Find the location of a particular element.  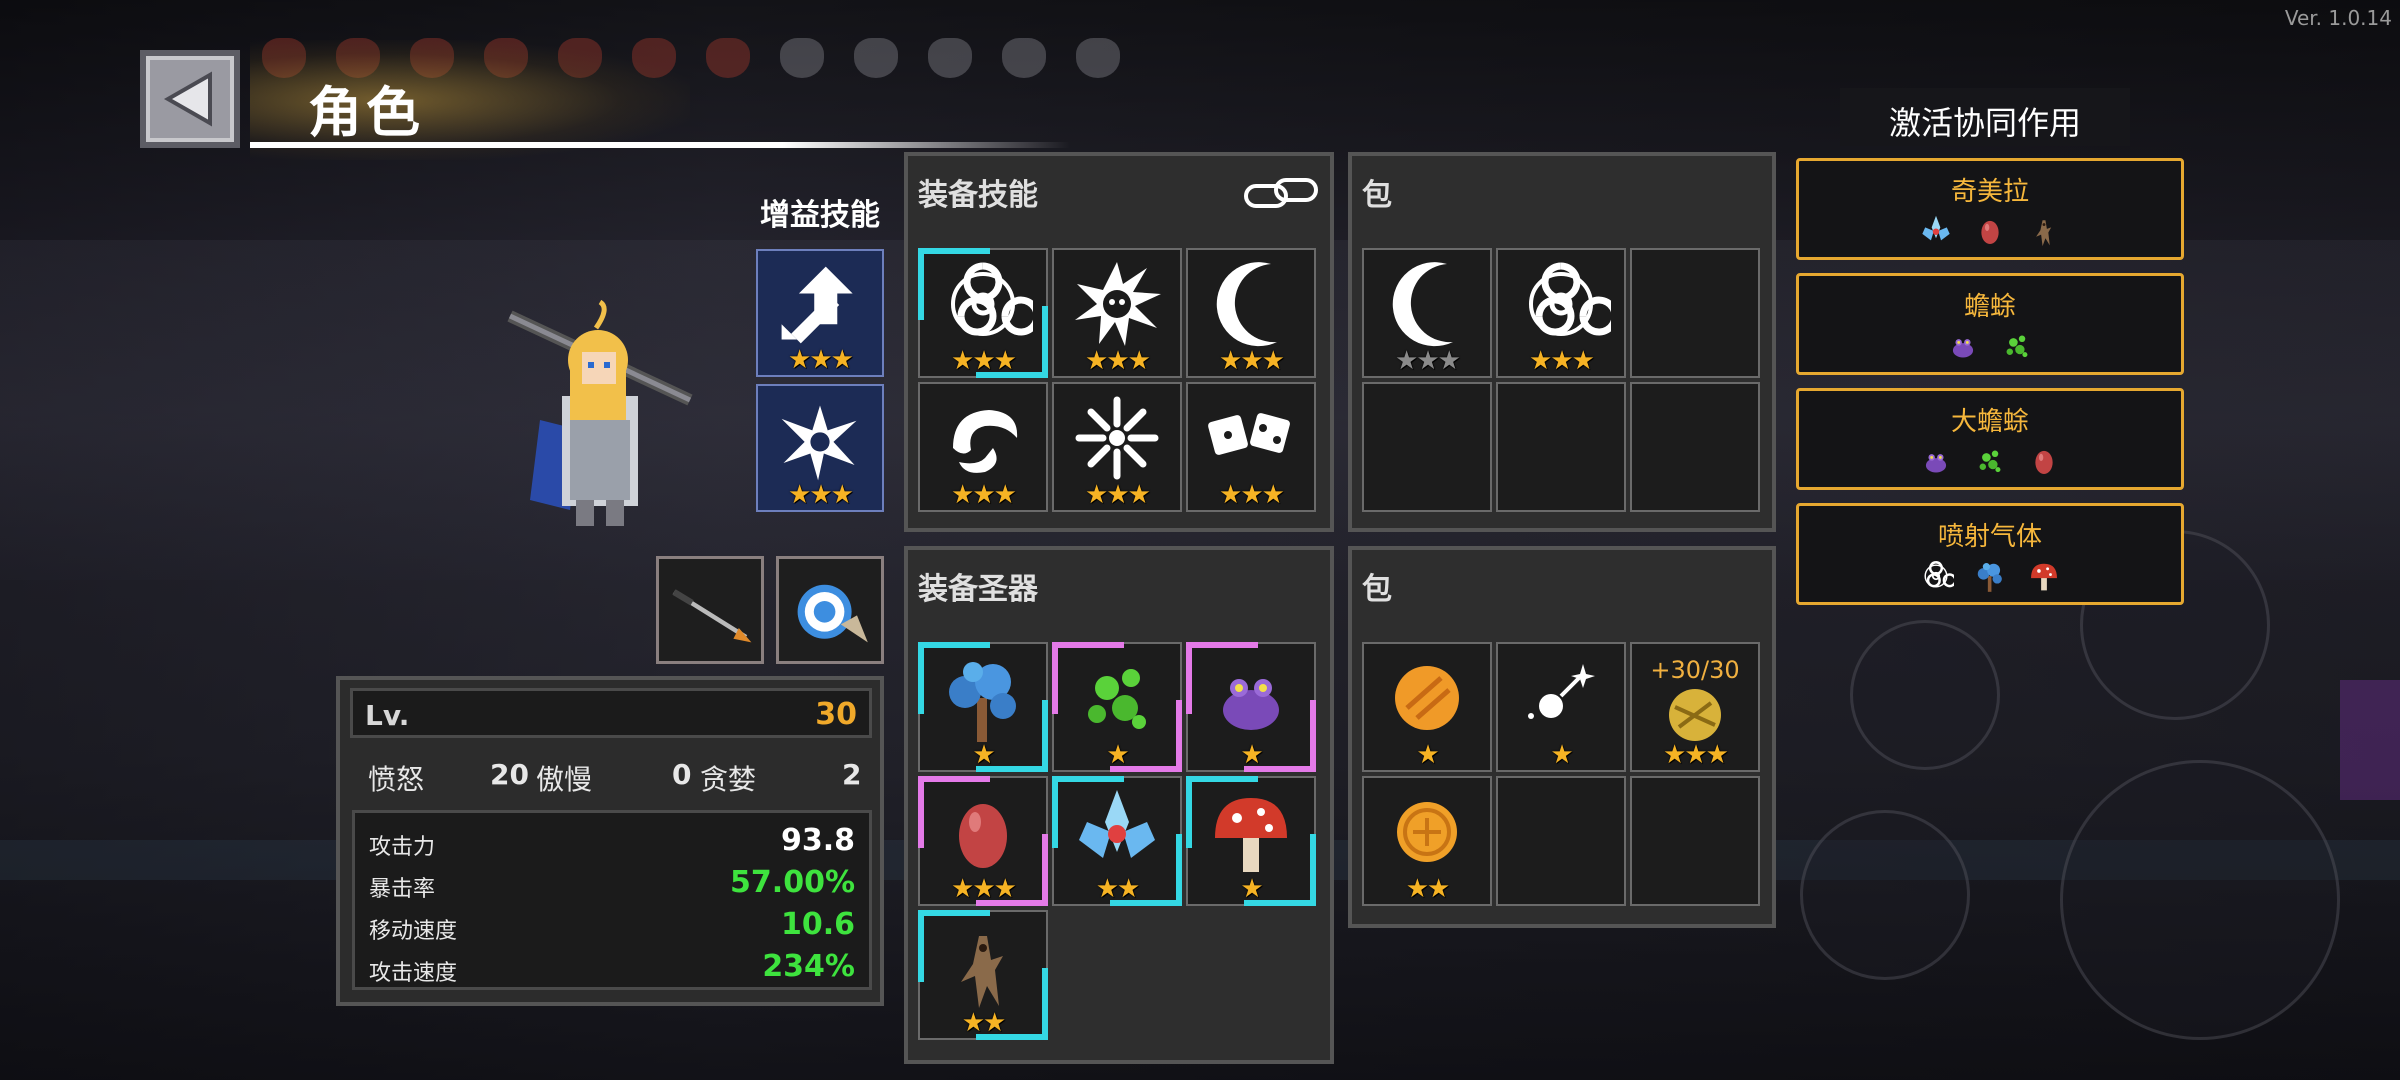

page-title: 角色 is located at coordinates (366, 112).